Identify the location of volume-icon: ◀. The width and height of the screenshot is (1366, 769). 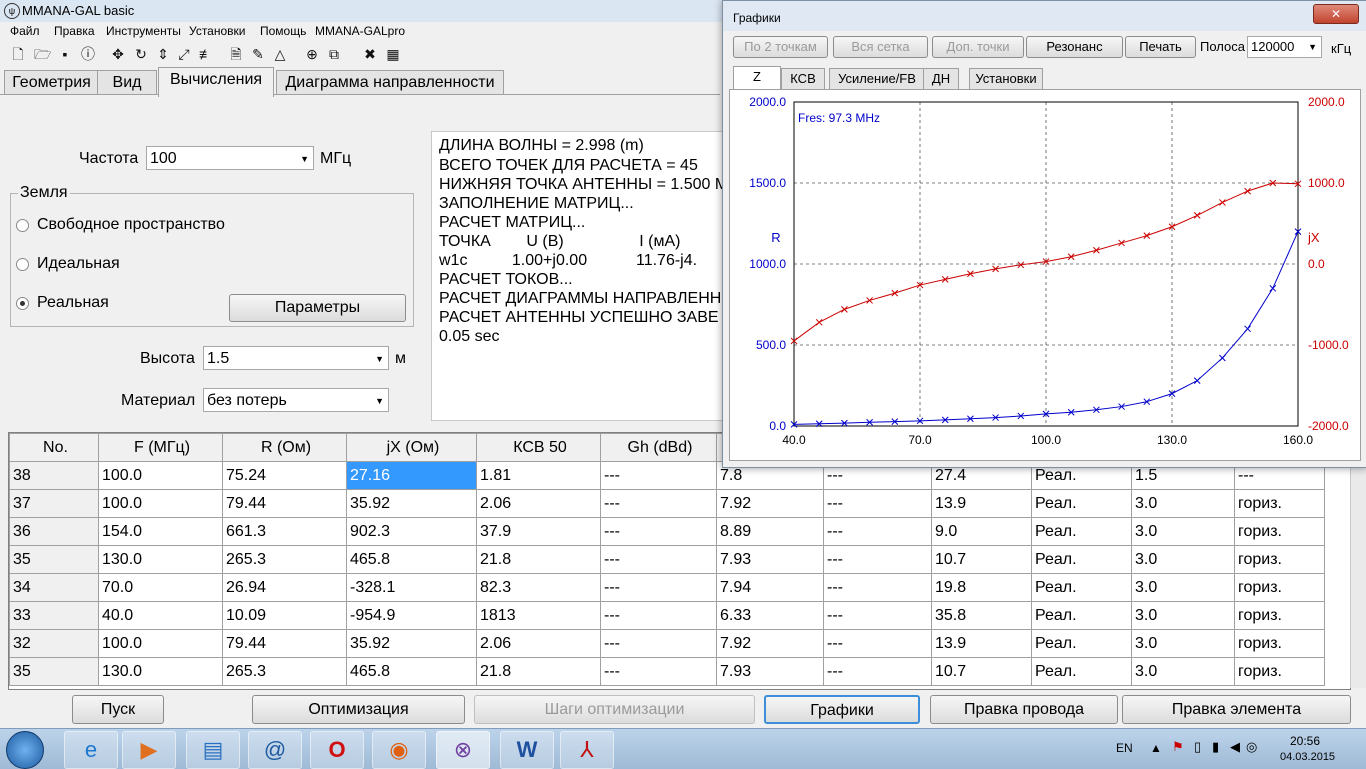
(1235, 747).